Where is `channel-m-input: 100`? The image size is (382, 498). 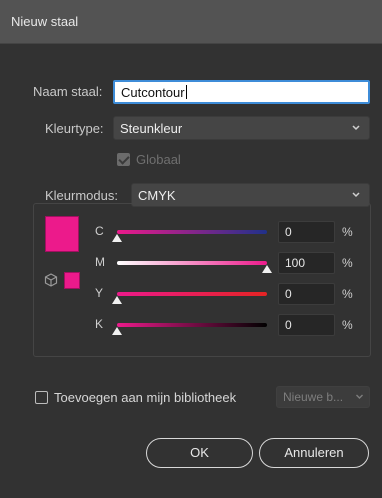 channel-m-input: 100 is located at coordinates (306, 263).